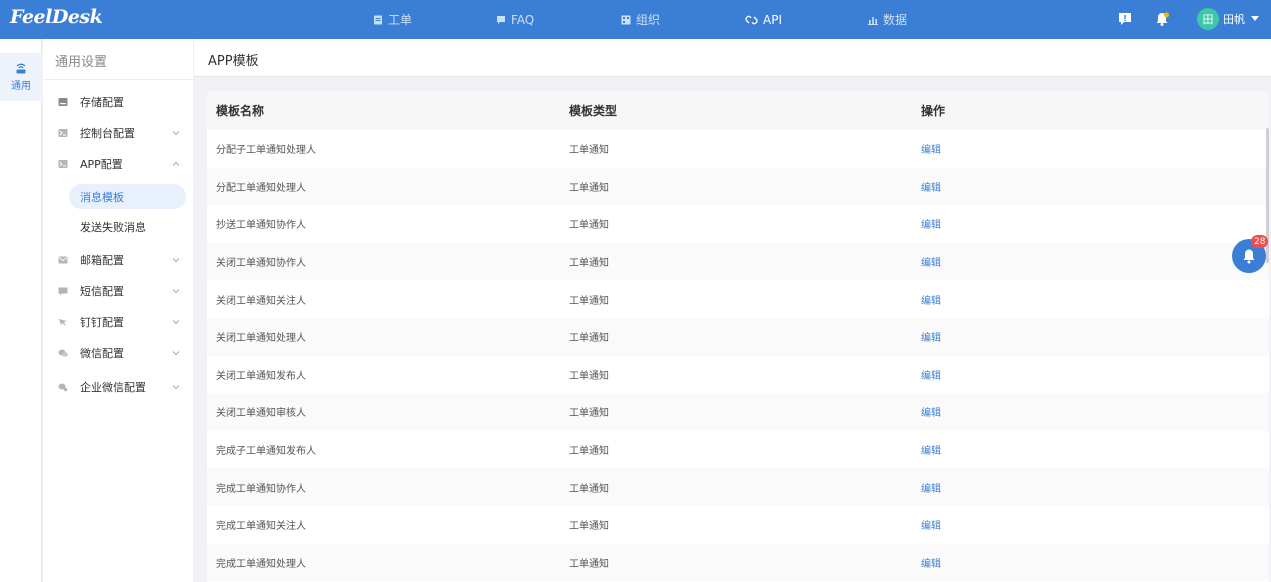  Describe the element at coordinates (118, 260) in the screenshot. I see `sidebar-item-mail: 邮箱配置` at that location.